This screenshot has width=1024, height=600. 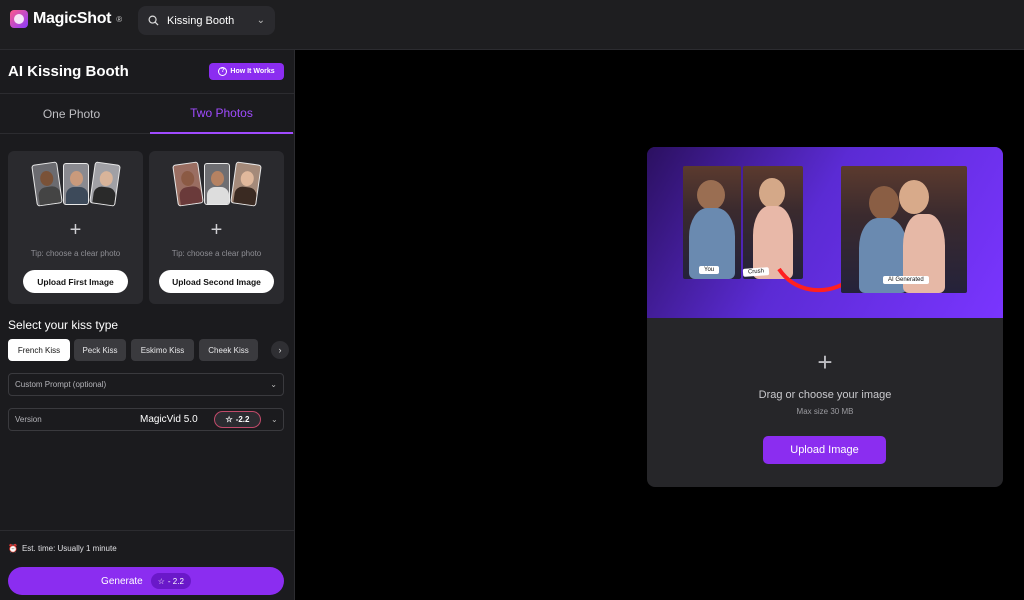 I want to click on estimated-time-text: Est. time: Usually 1 minute, so click(x=69, y=548).